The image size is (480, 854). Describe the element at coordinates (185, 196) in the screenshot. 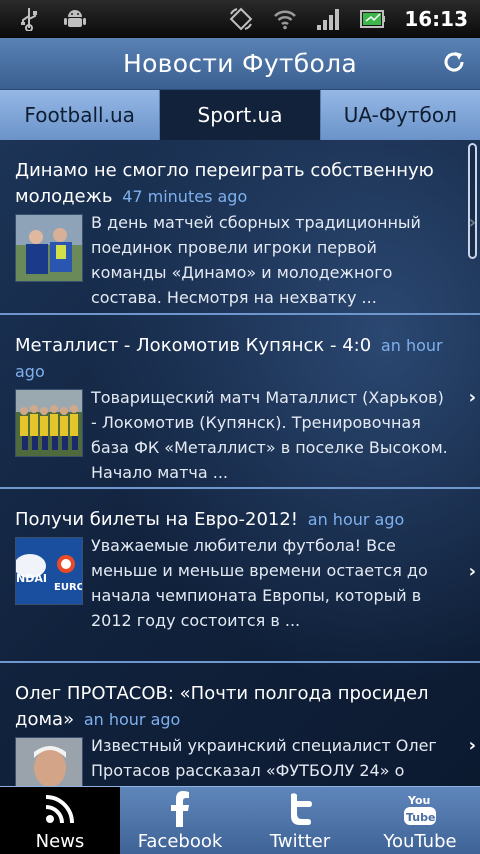

I see `news-time: 47 minutes ago` at that location.